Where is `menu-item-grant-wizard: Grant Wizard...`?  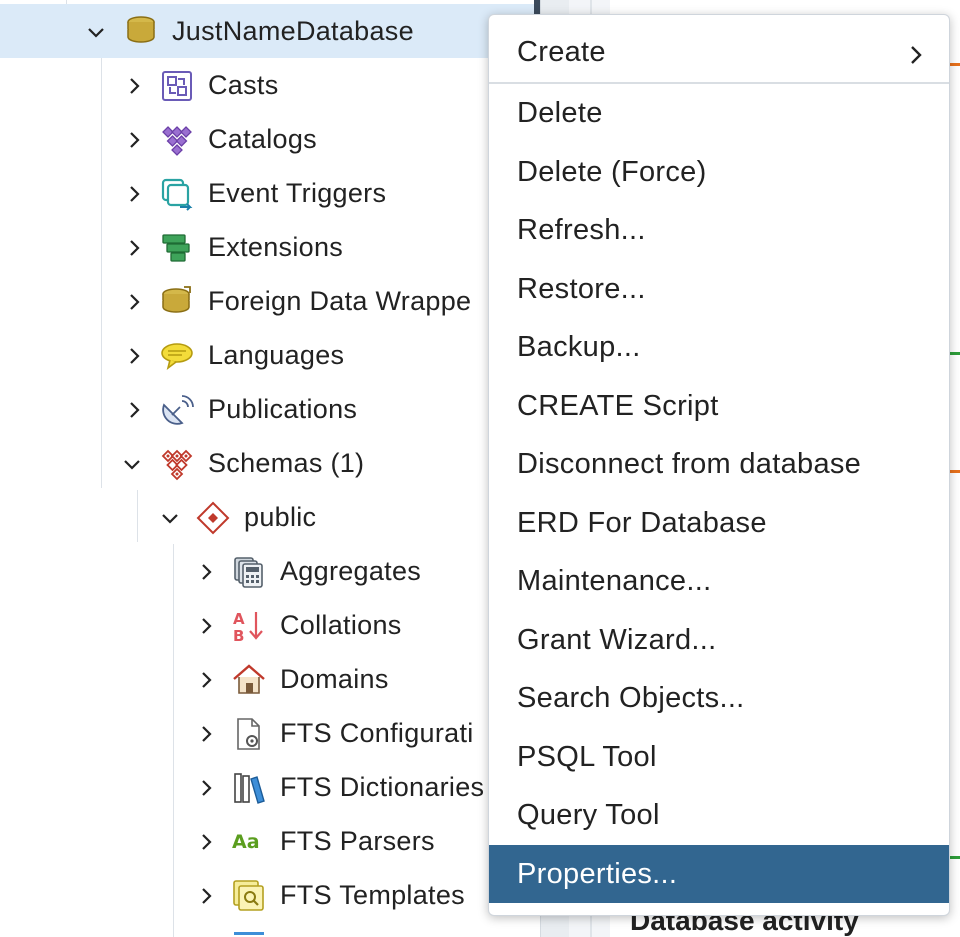
menu-item-grant-wizard: Grant Wizard... is located at coordinates (719, 640).